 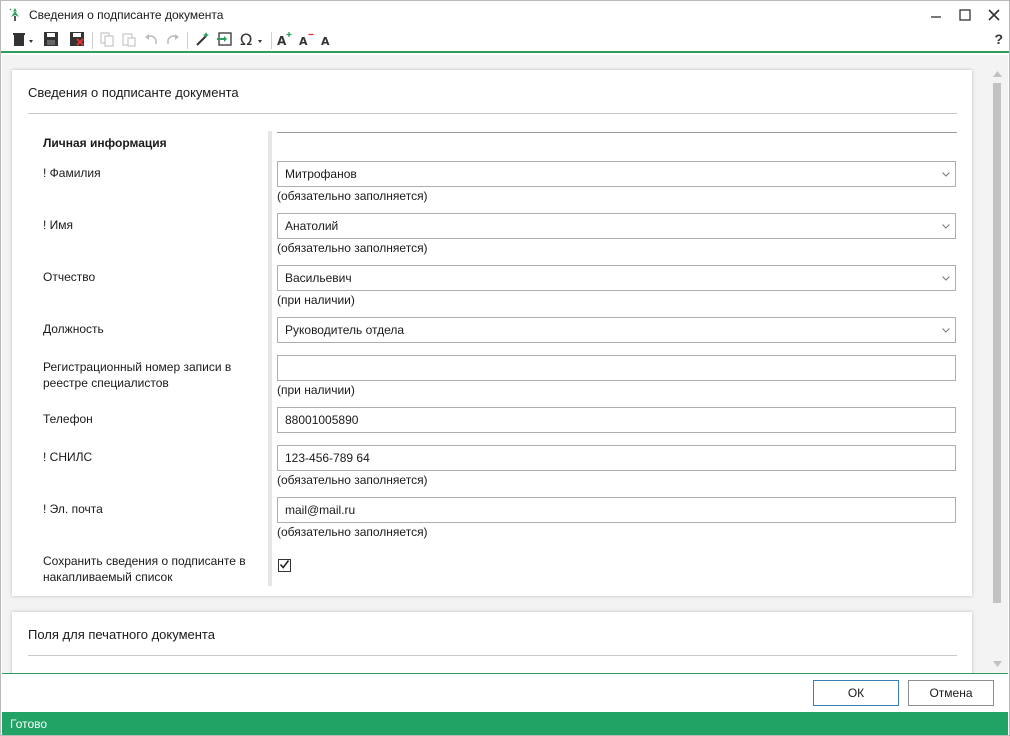 I want to click on lastname-value: Митрофанов, so click(x=321, y=174).